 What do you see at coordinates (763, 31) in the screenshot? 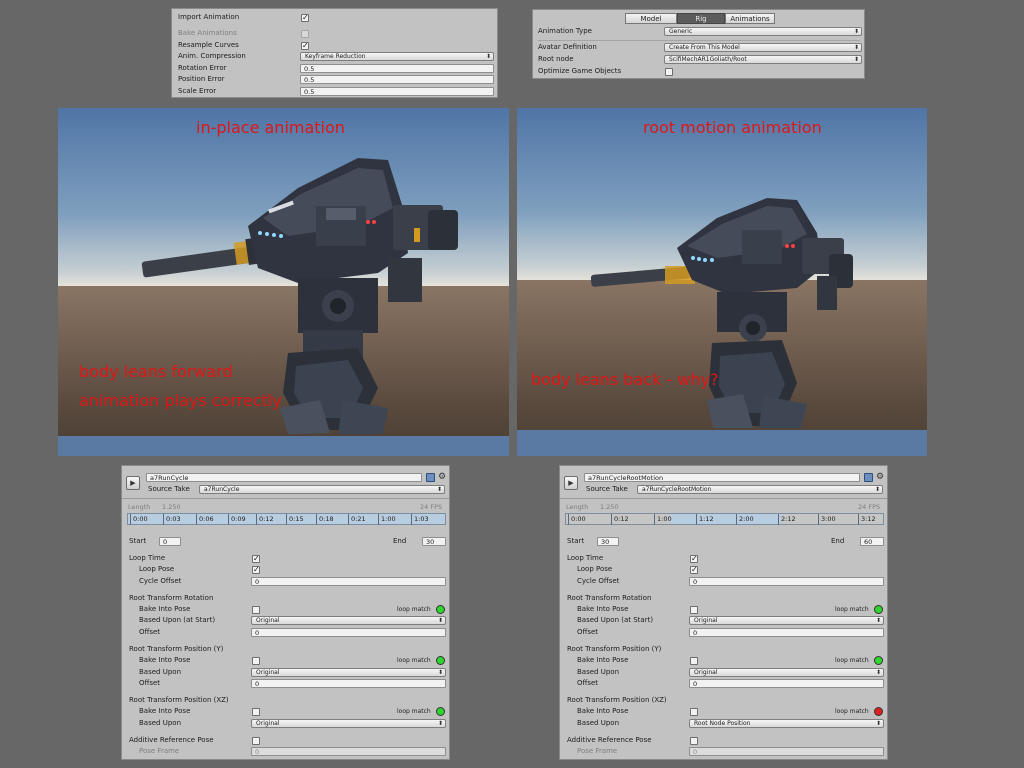
I see `animation-type-dropdown: Generic ⬍` at bounding box center [763, 31].